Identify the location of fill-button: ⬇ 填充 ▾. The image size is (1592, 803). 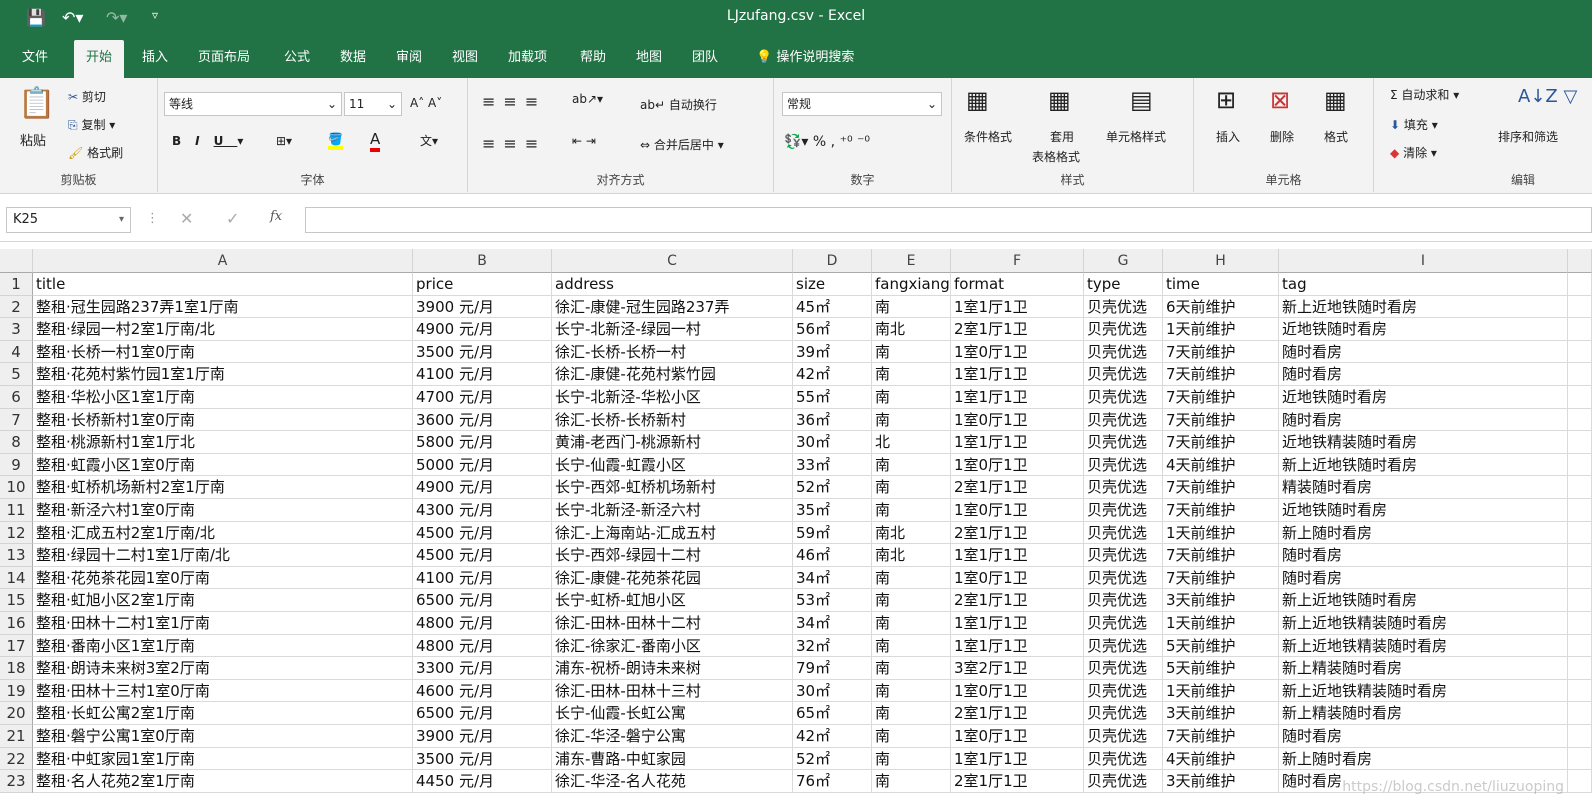
(1414, 124).